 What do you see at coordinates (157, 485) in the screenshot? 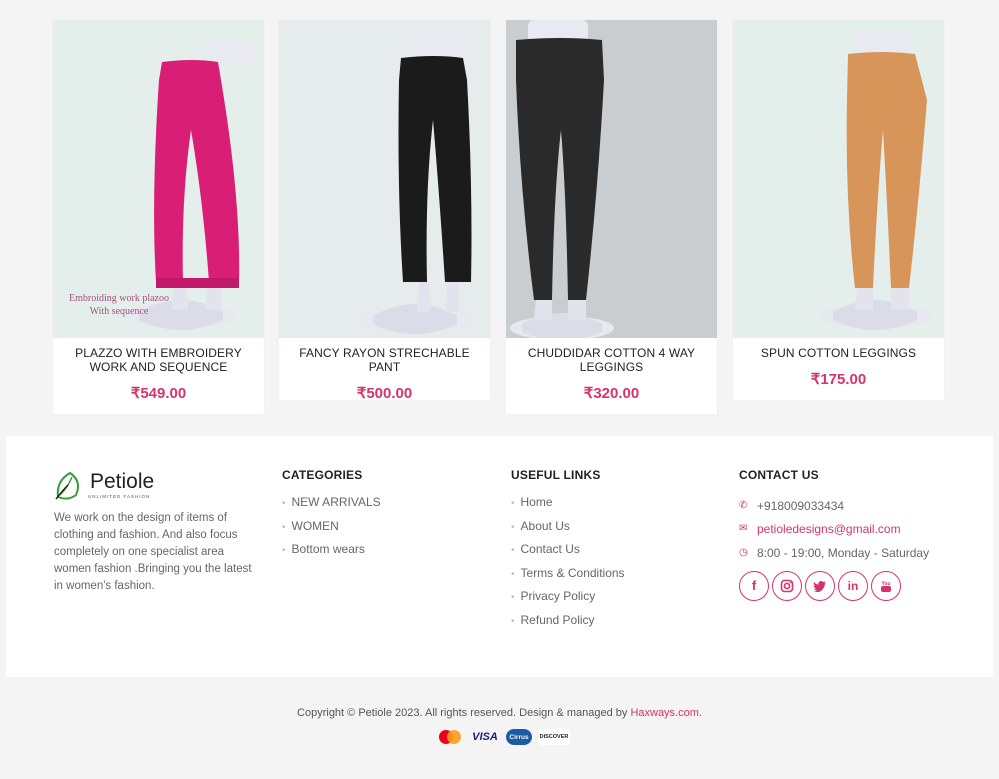
I see `footer-logo: Petiole UNLIMITED FASHION` at bounding box center [157, 485].